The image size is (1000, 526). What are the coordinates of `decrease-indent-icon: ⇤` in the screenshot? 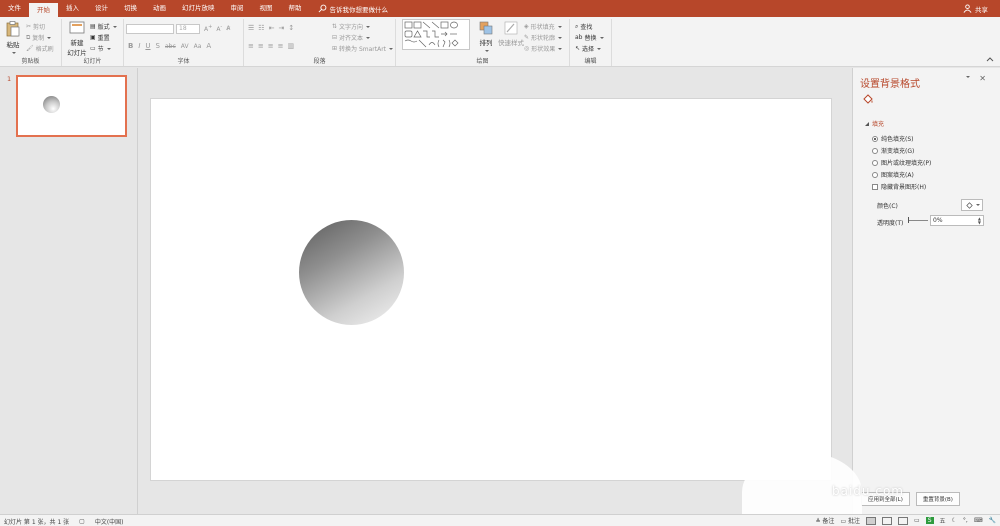 It's located at (272, 28).